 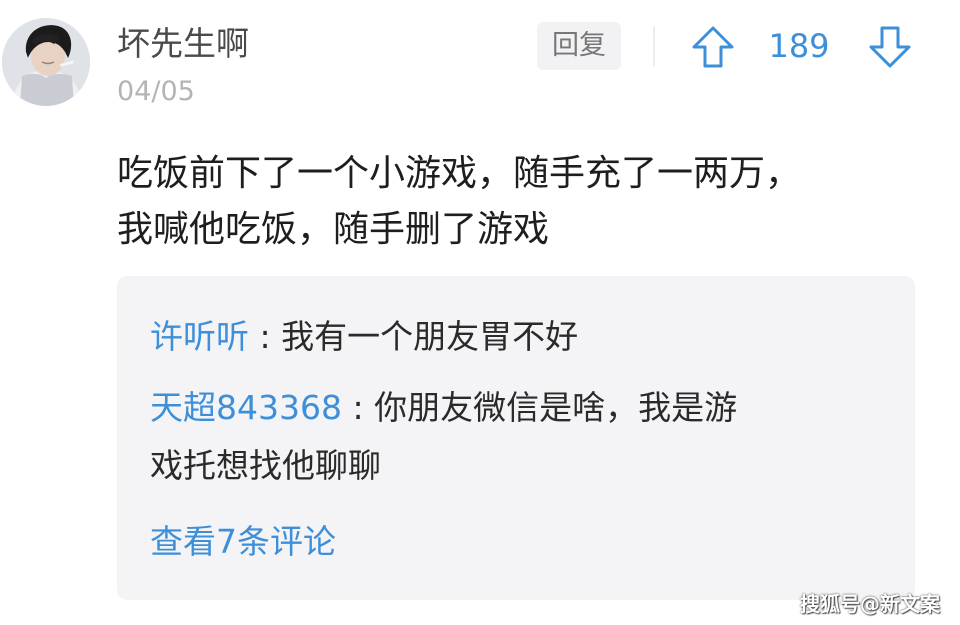 I want to click on downvote-button, so click(x=890, y=47).